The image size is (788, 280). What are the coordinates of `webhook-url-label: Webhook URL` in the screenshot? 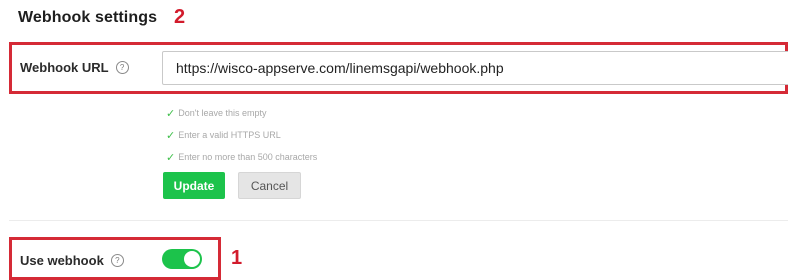 It's located at (64, 67).